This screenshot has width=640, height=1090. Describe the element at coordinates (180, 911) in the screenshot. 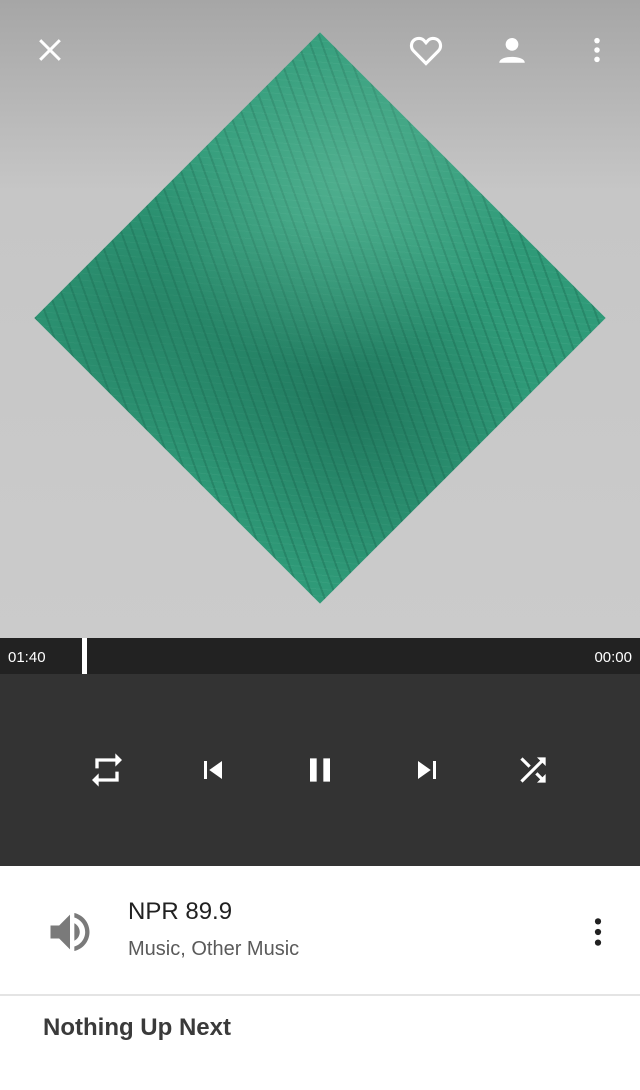

I see `station-name: NPR 89.9` at that location.